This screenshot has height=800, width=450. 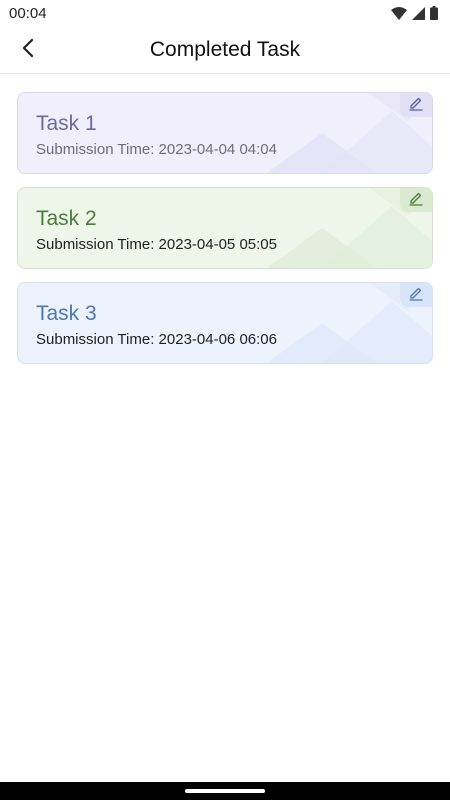 I want to click on task-title: Task 2, so click(x=66, y=218).